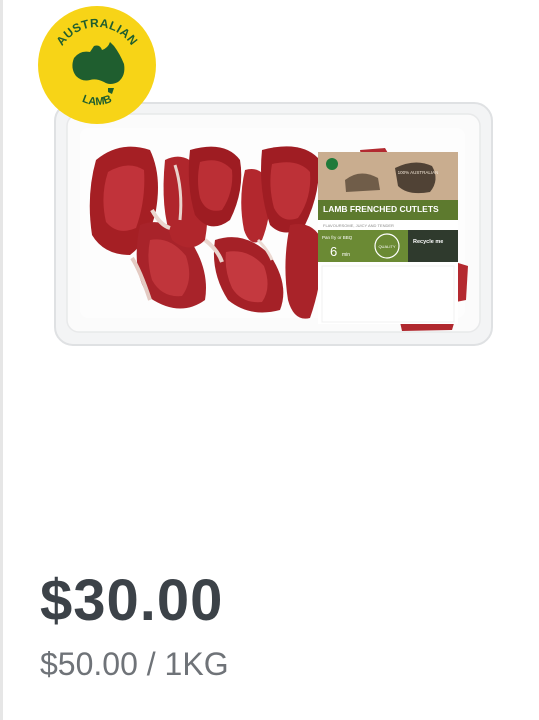  I want to click on cook-label: Pan fry or BBQ, so click(337, 237).